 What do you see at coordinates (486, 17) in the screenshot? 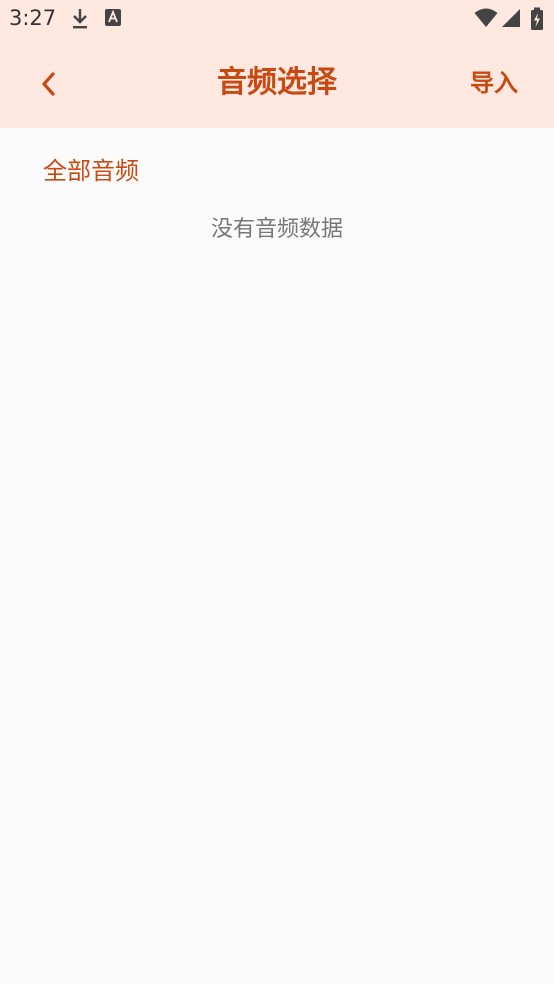
I see `wifi-icon` at bounding box center [486, 17].